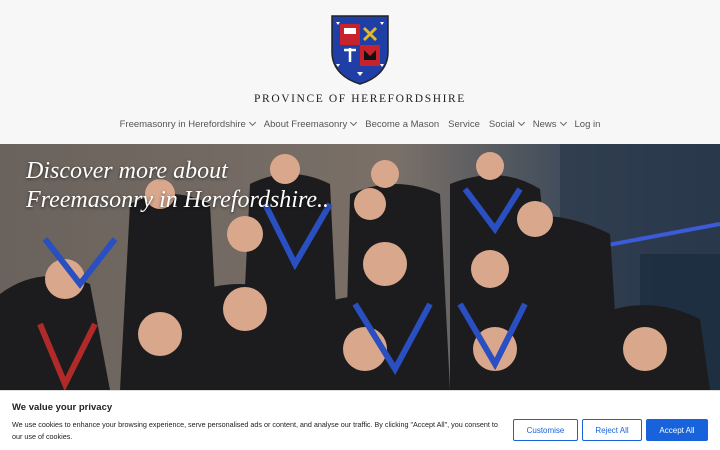 This screenshot has height=450, width=720. I want to click on coat-of-arms-icon, so click(360, 50).